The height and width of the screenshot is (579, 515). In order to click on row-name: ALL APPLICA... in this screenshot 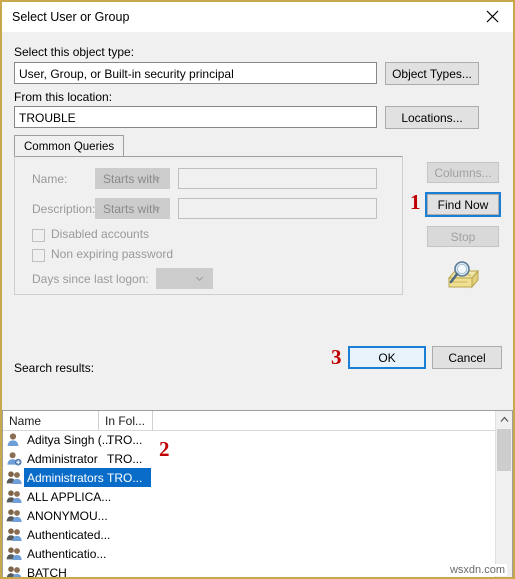, I will do `click(69, 496)`.